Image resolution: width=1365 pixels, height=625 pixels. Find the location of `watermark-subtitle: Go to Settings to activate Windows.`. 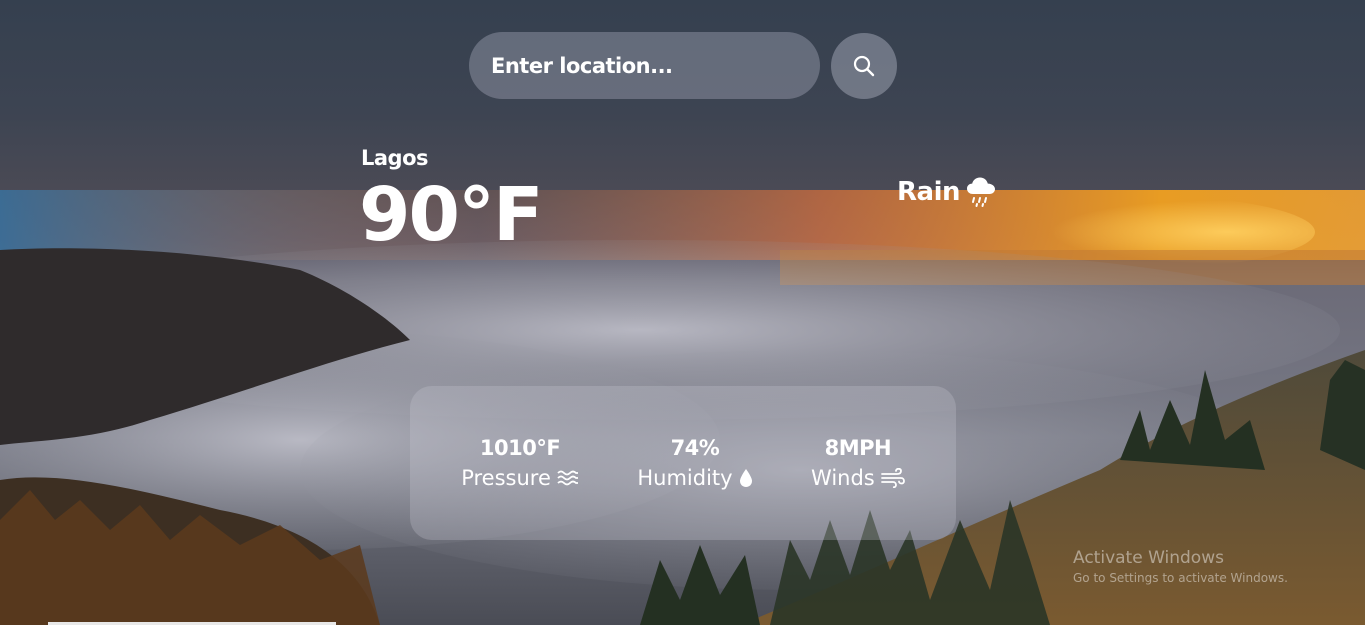

watermark-subtitle: Go to Settings to activate Windows. is located at coordinates (1180, 578).